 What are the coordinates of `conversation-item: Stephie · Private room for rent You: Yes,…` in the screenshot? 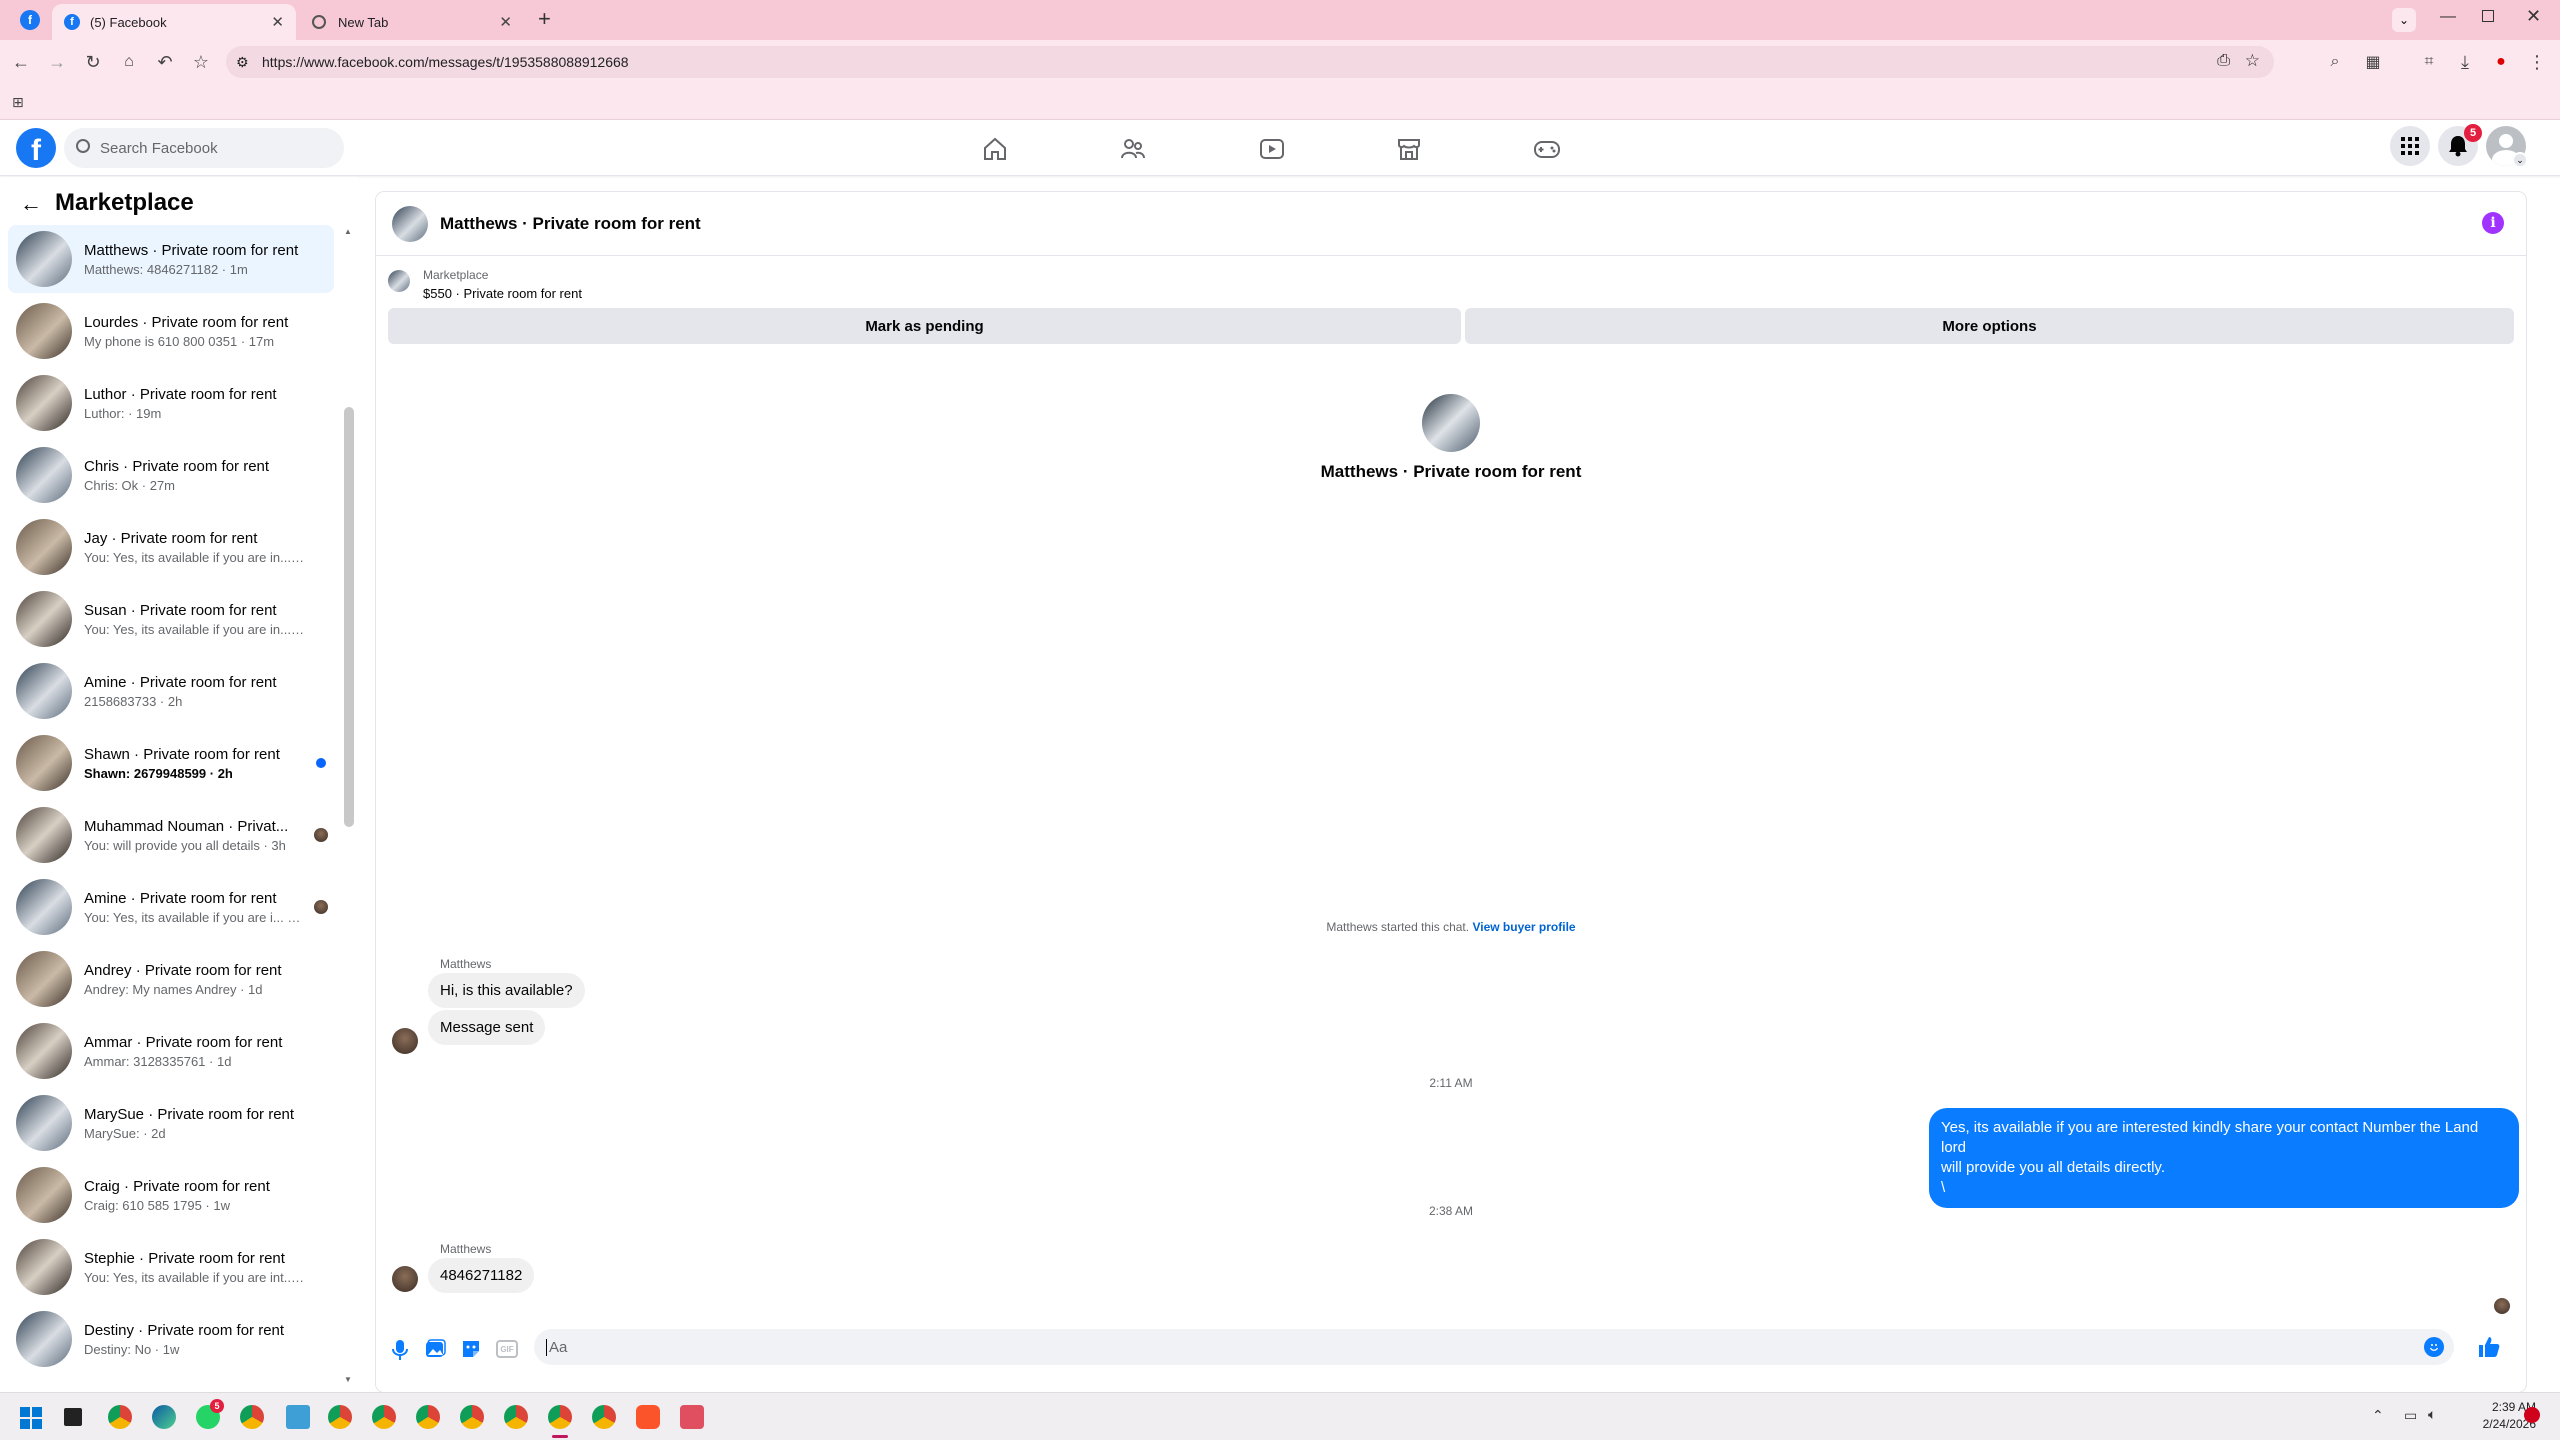 It's located at (171, 1267).